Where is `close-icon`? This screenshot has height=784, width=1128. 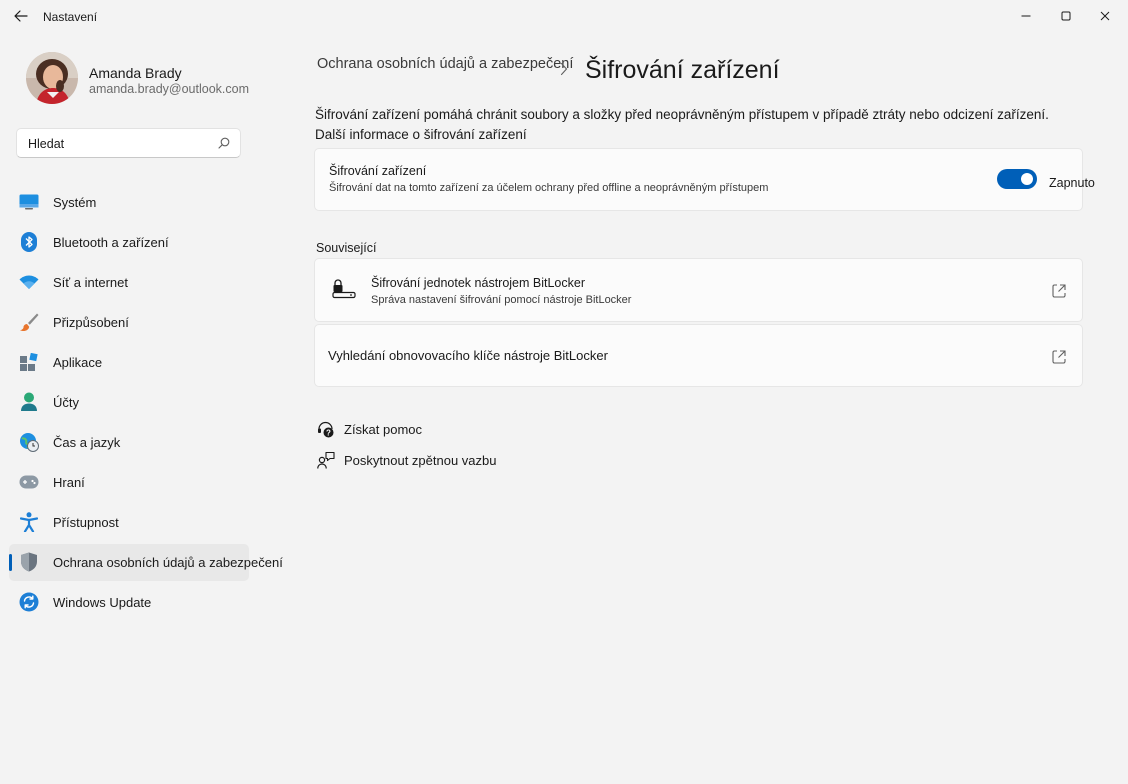 close-icon is located at coordinates (1105, 16).